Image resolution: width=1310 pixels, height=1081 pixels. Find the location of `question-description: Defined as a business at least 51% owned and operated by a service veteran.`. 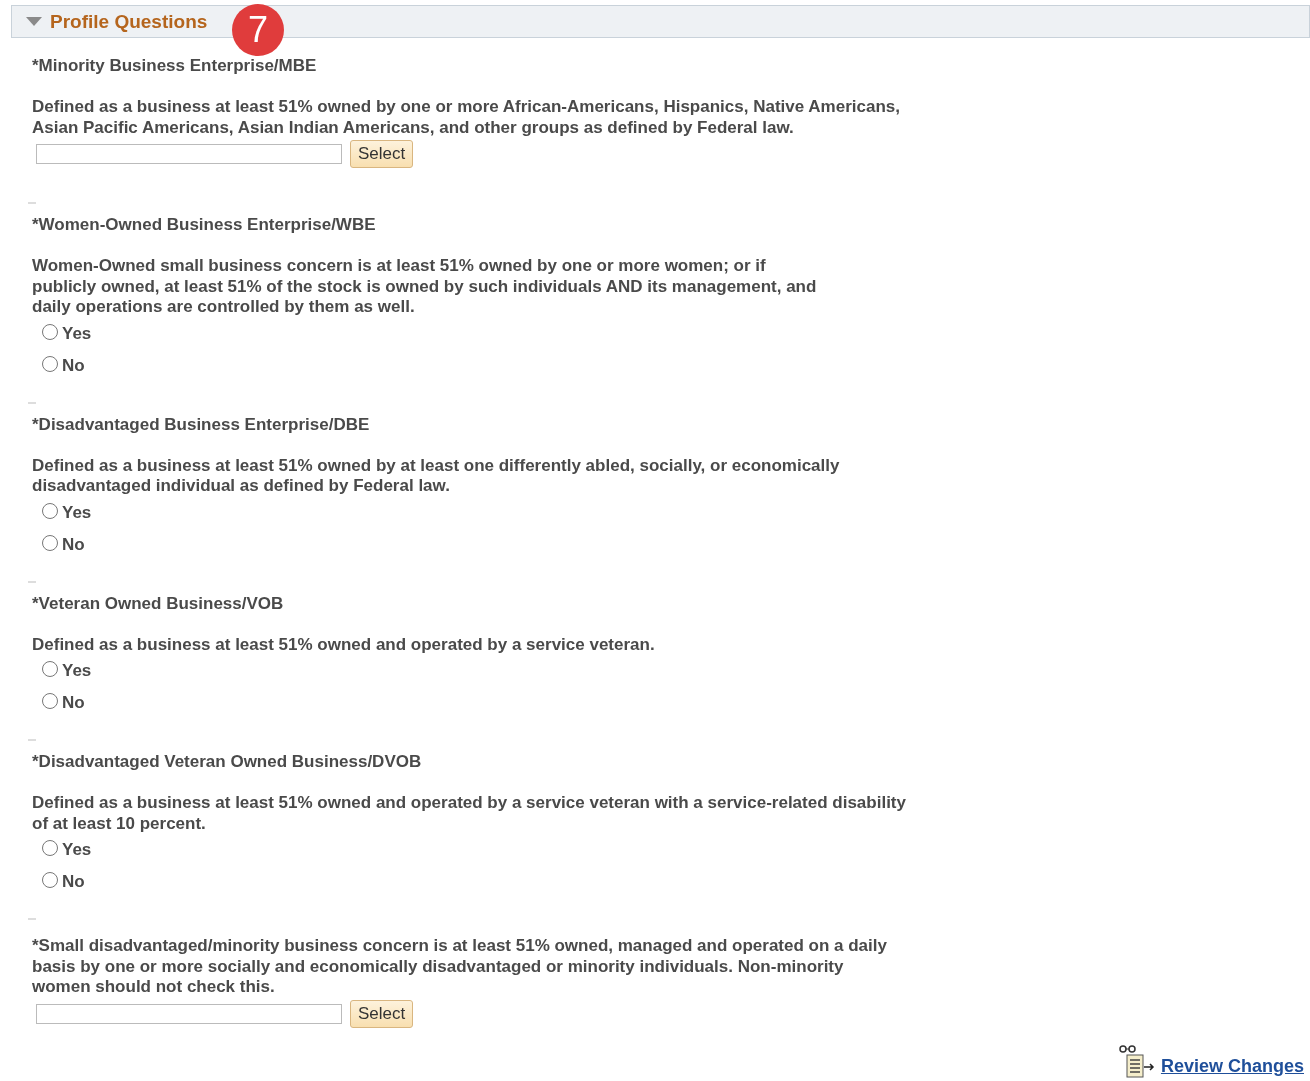

question-description: Defined as a business at least 51% owned and operated by a service veteran. is located at coordinates (343, 644).